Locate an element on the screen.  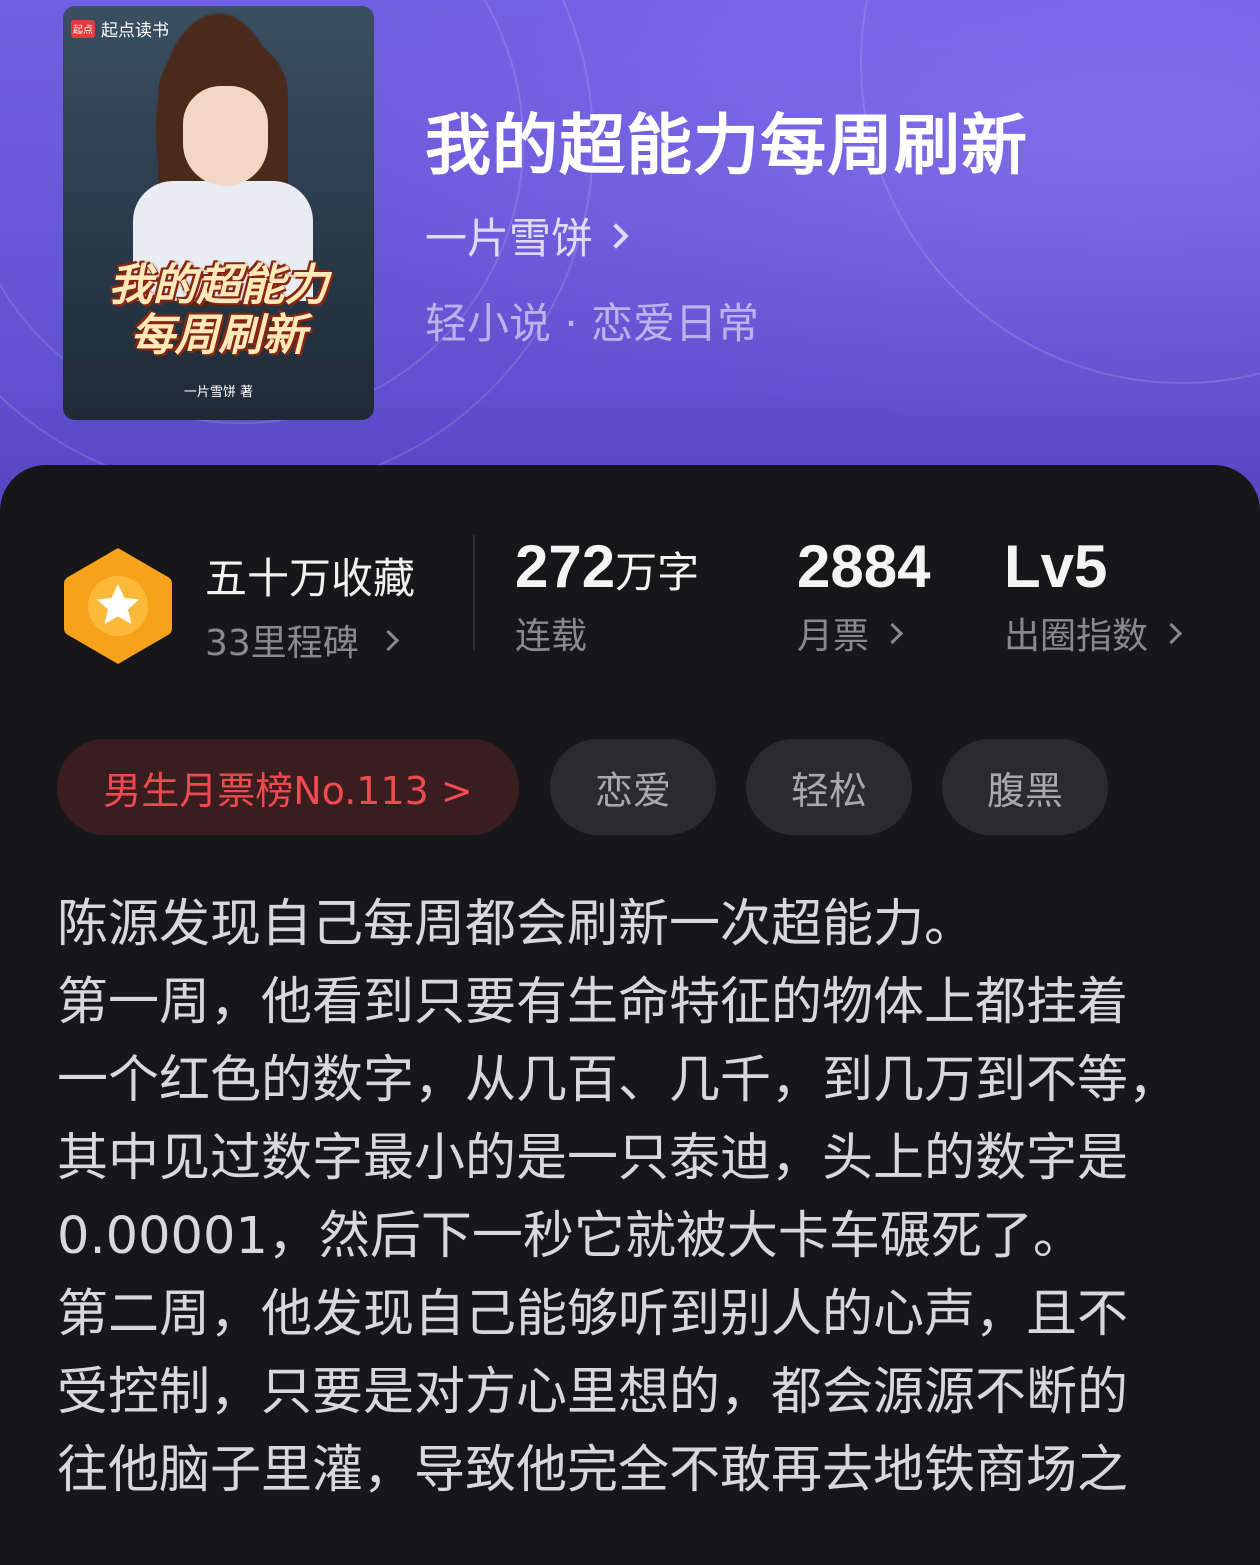
popularity-label: 出圈指数 is located at coordinates (1093, 633).